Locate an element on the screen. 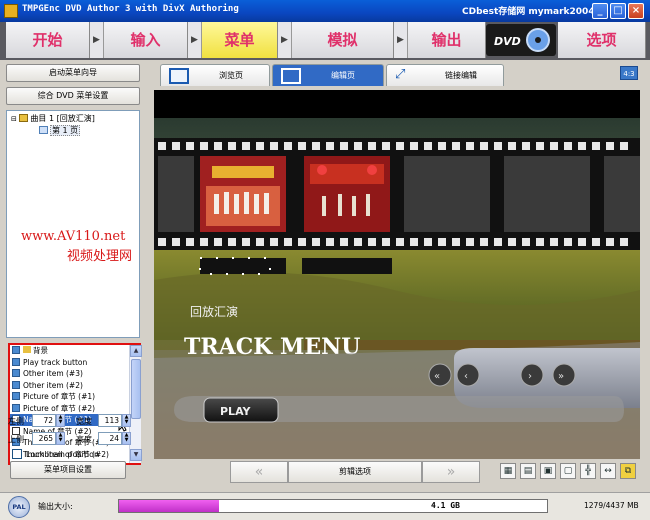 Image resolution: width=650 pixels, height=520 pixels. list-item: 背景 is located at coordinates (69, 351).